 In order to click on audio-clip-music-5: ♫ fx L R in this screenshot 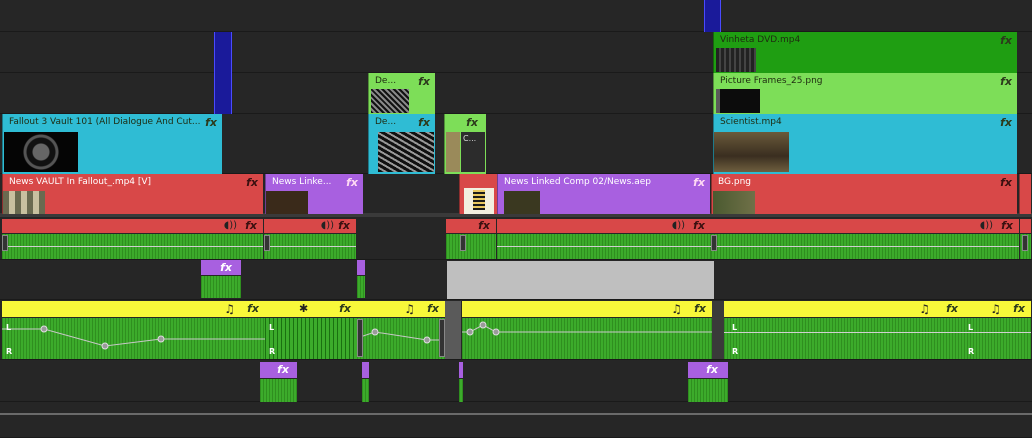, I will do `click(997, 330)`.